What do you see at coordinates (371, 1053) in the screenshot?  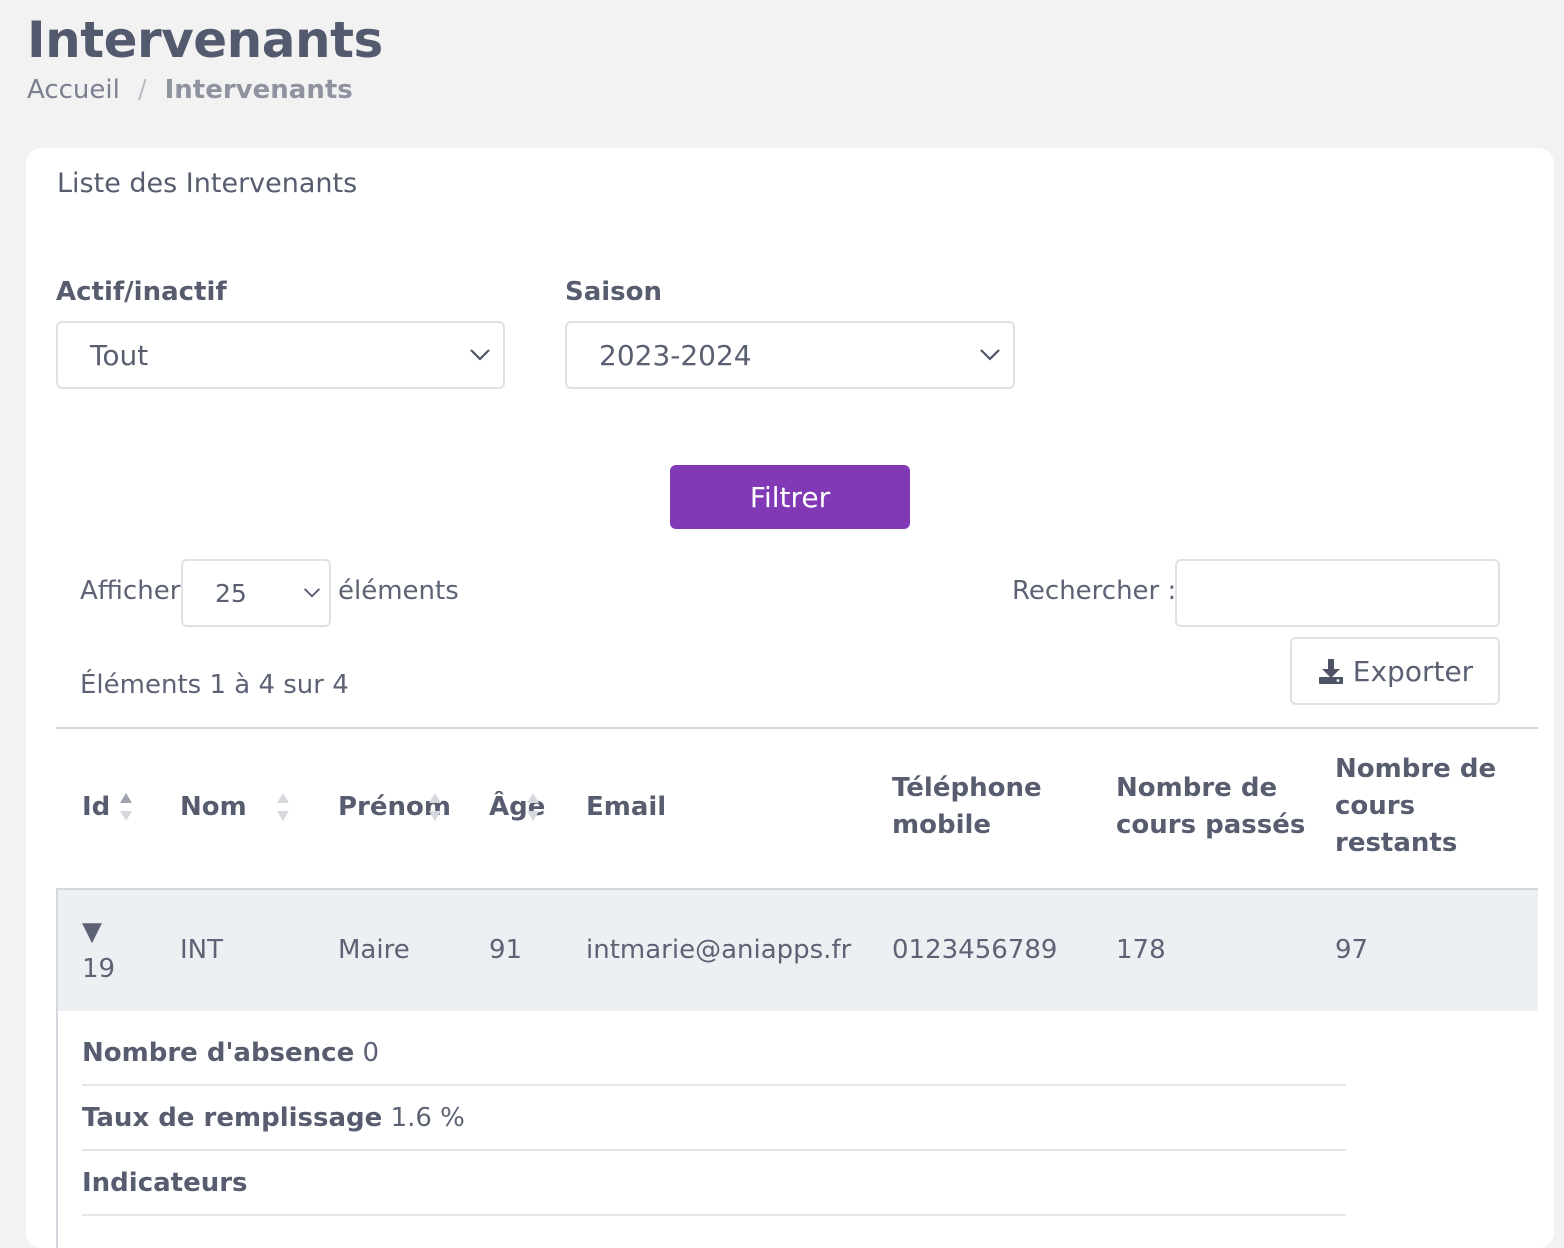 I see `detail-absence-value: 0` at bounding box center [371, 1053].